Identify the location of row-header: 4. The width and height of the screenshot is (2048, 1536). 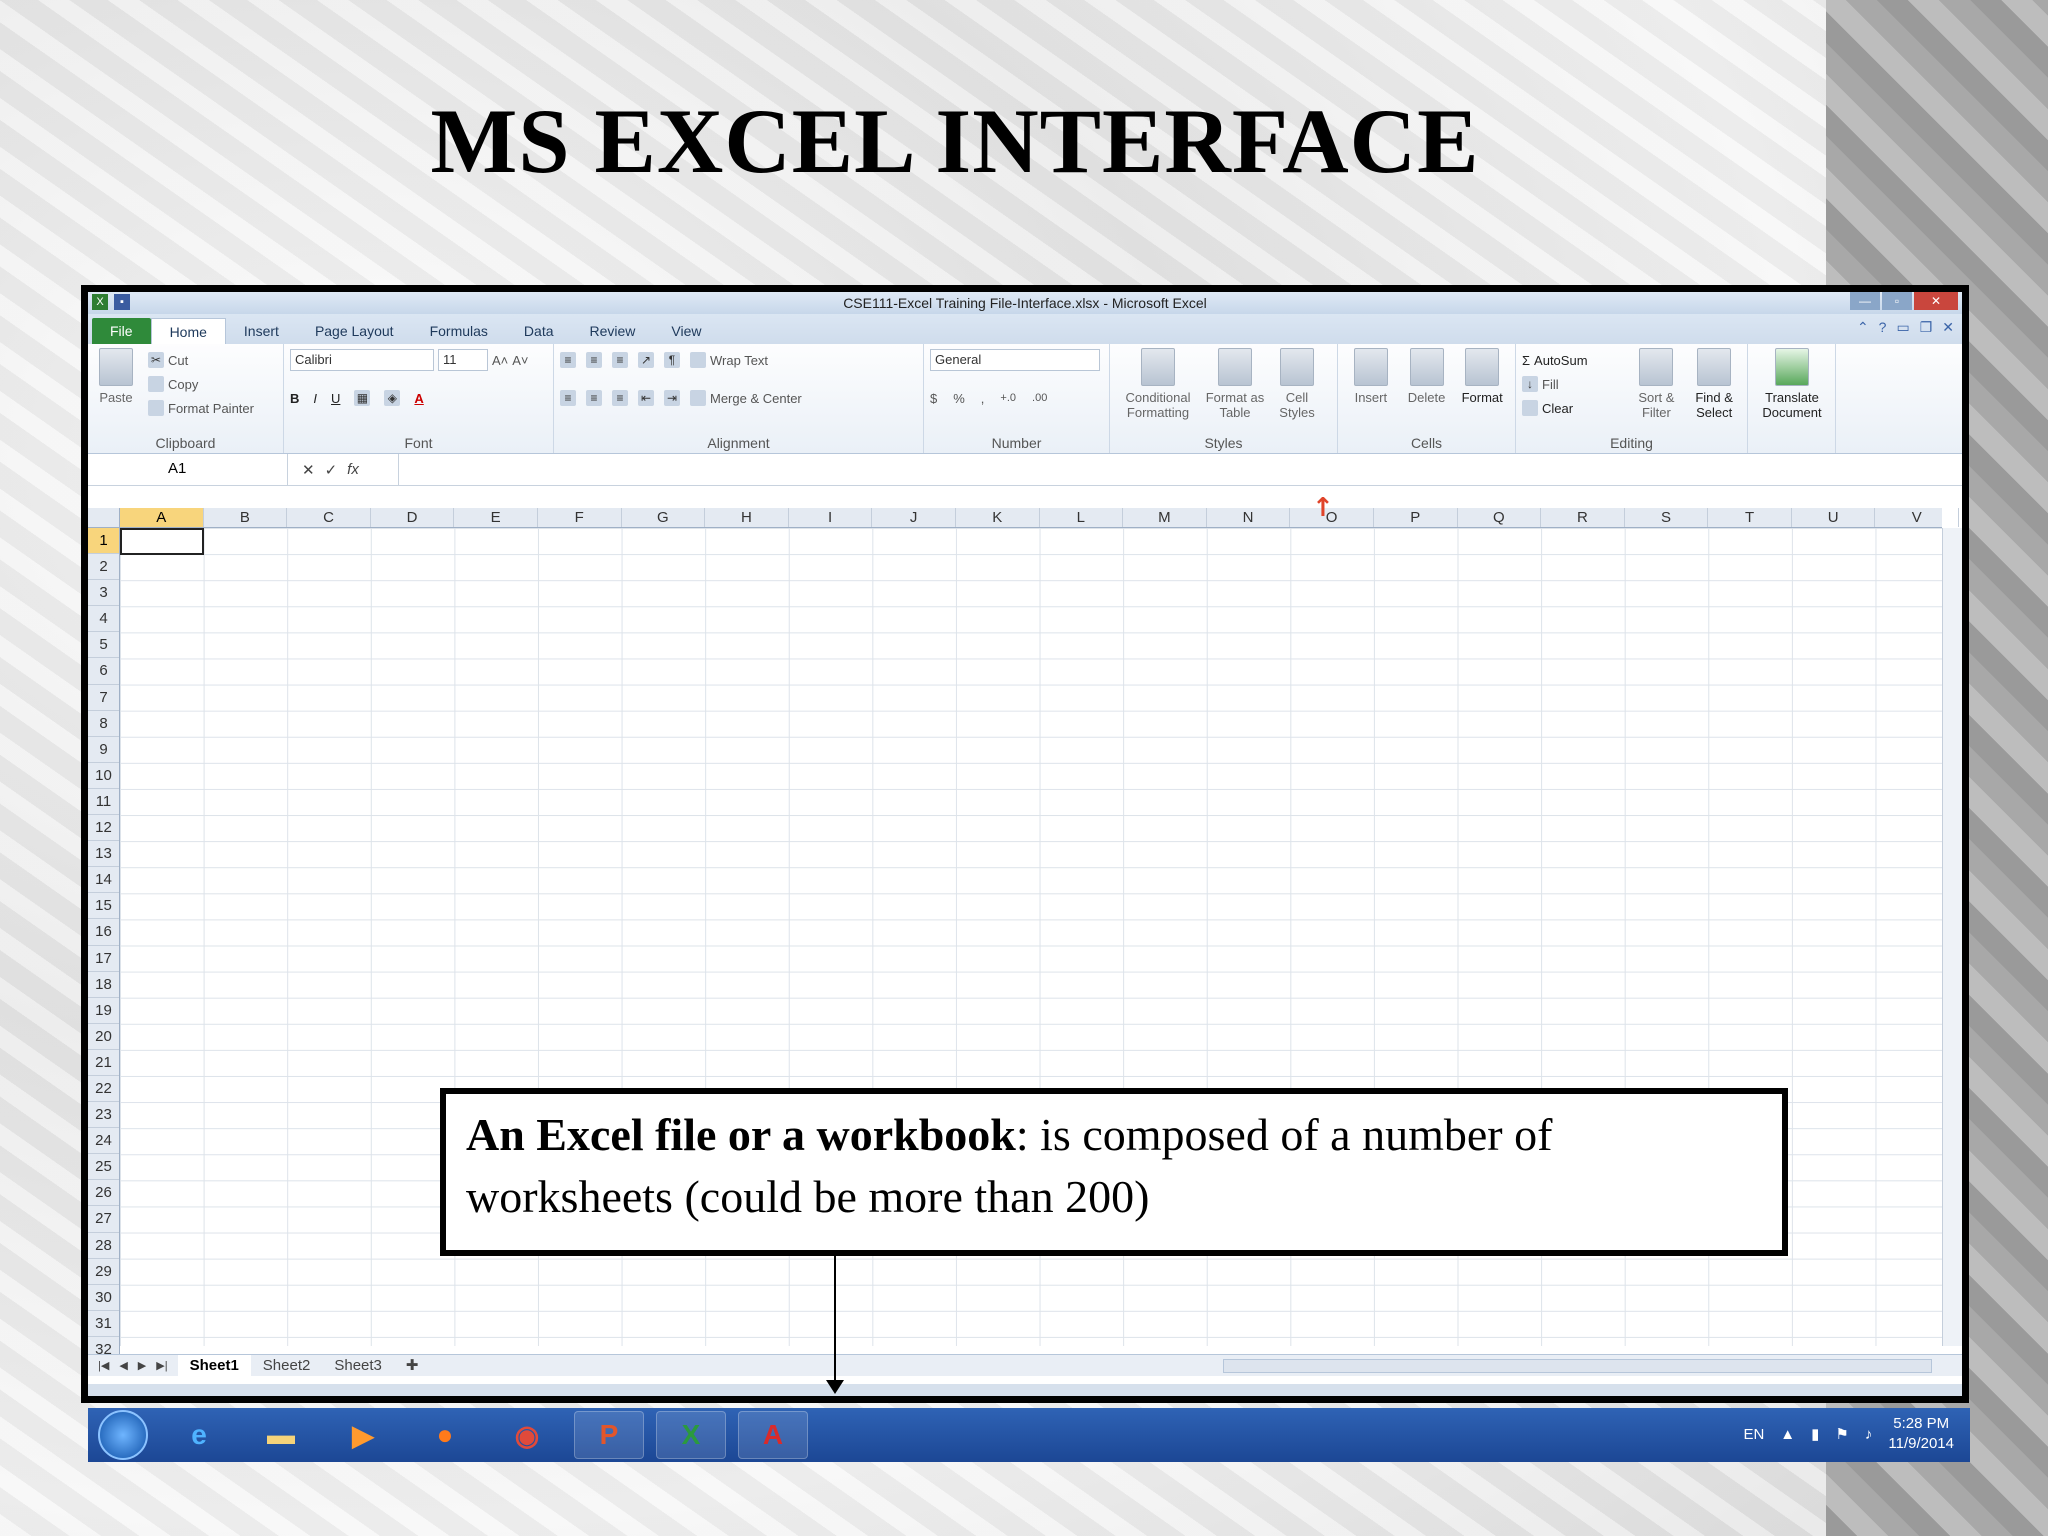
(103, 619).